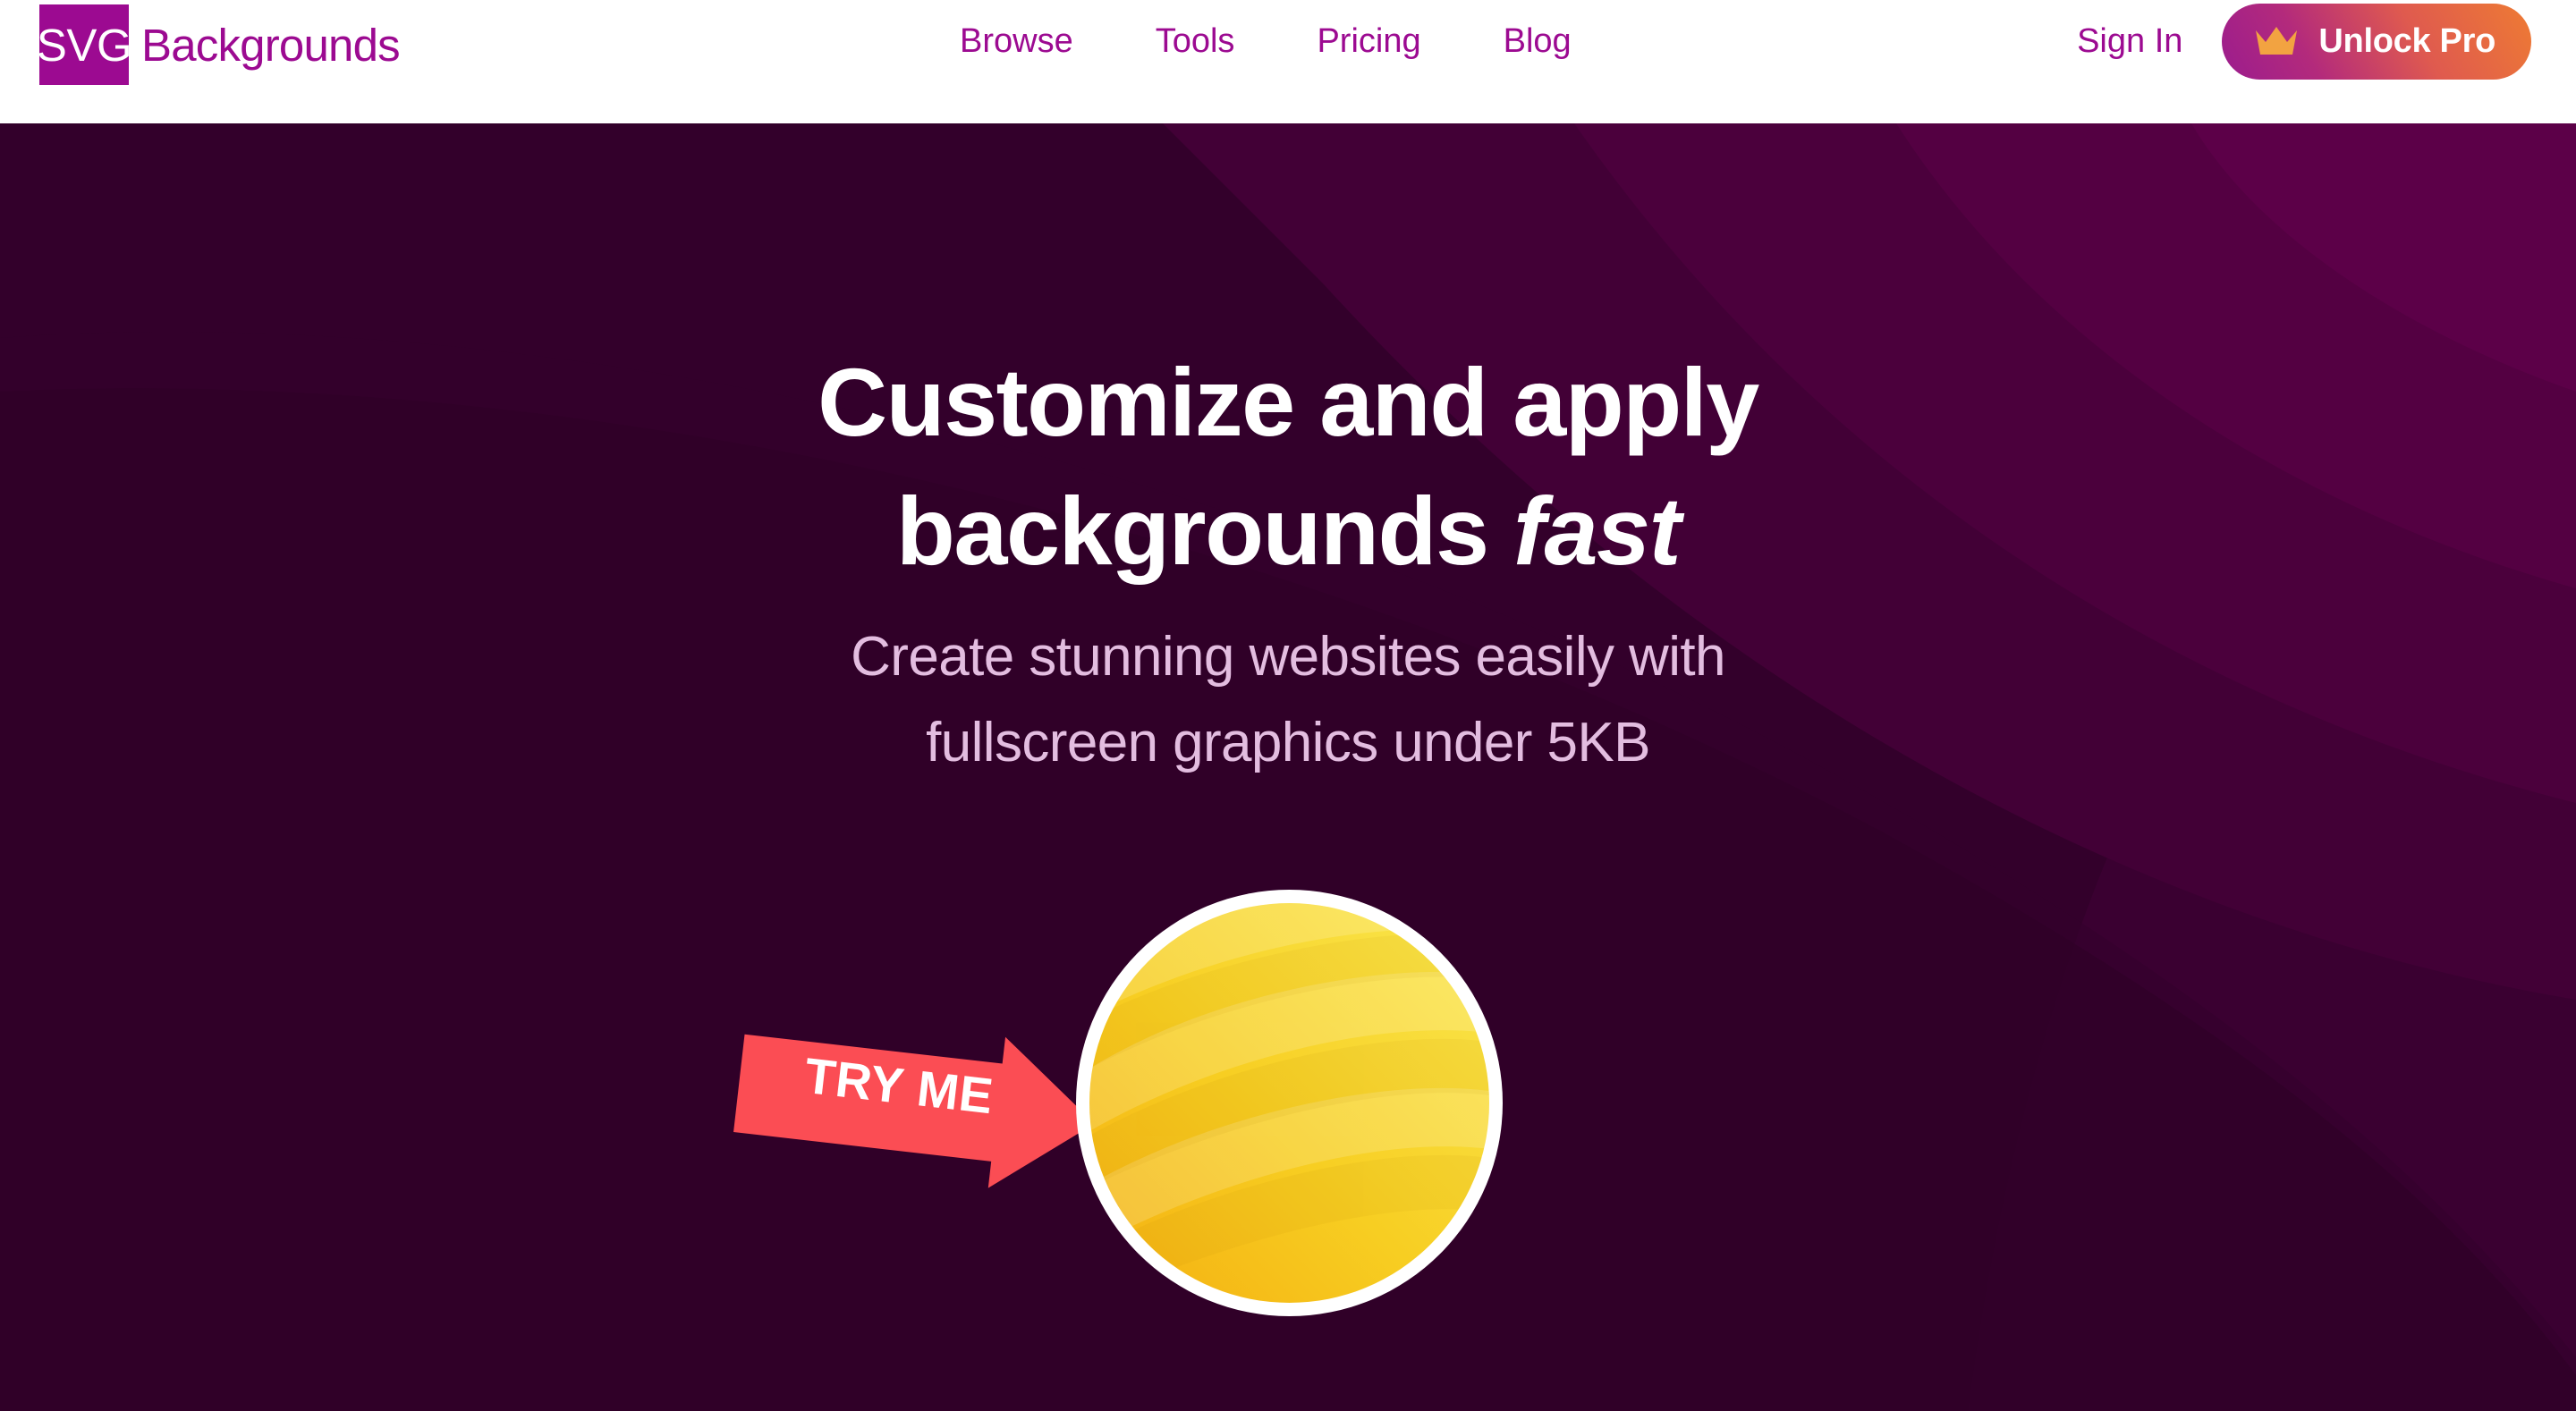  What do you see at coordinates (1368, 41) in the screenshot?
I see `nav-item-pricing: Pricing` at bounding box center [1368, 41].